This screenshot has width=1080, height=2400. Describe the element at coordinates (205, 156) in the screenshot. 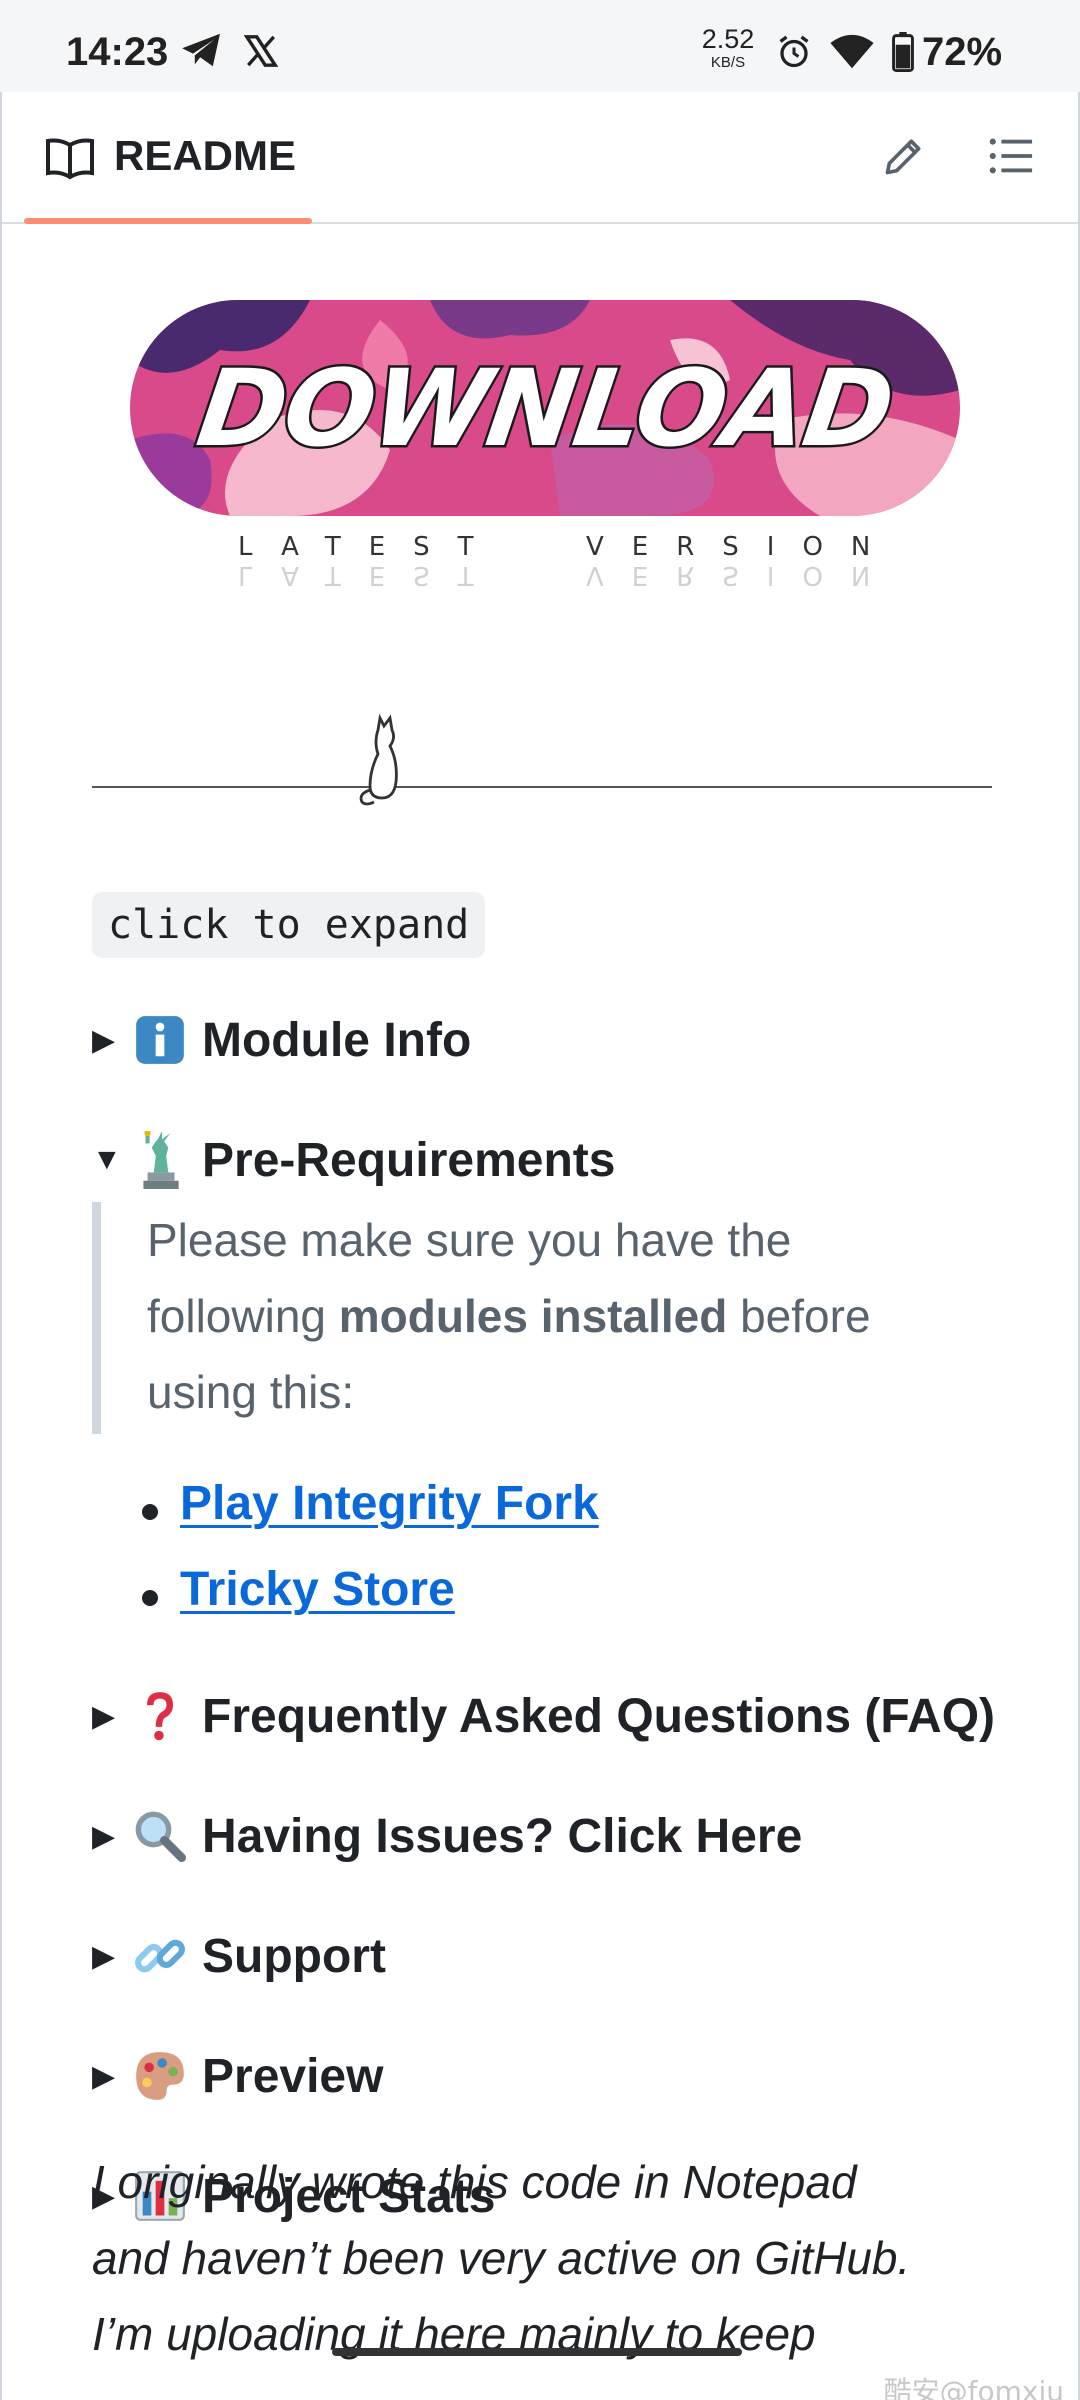

I see `readme-tab-title: README` at that location.